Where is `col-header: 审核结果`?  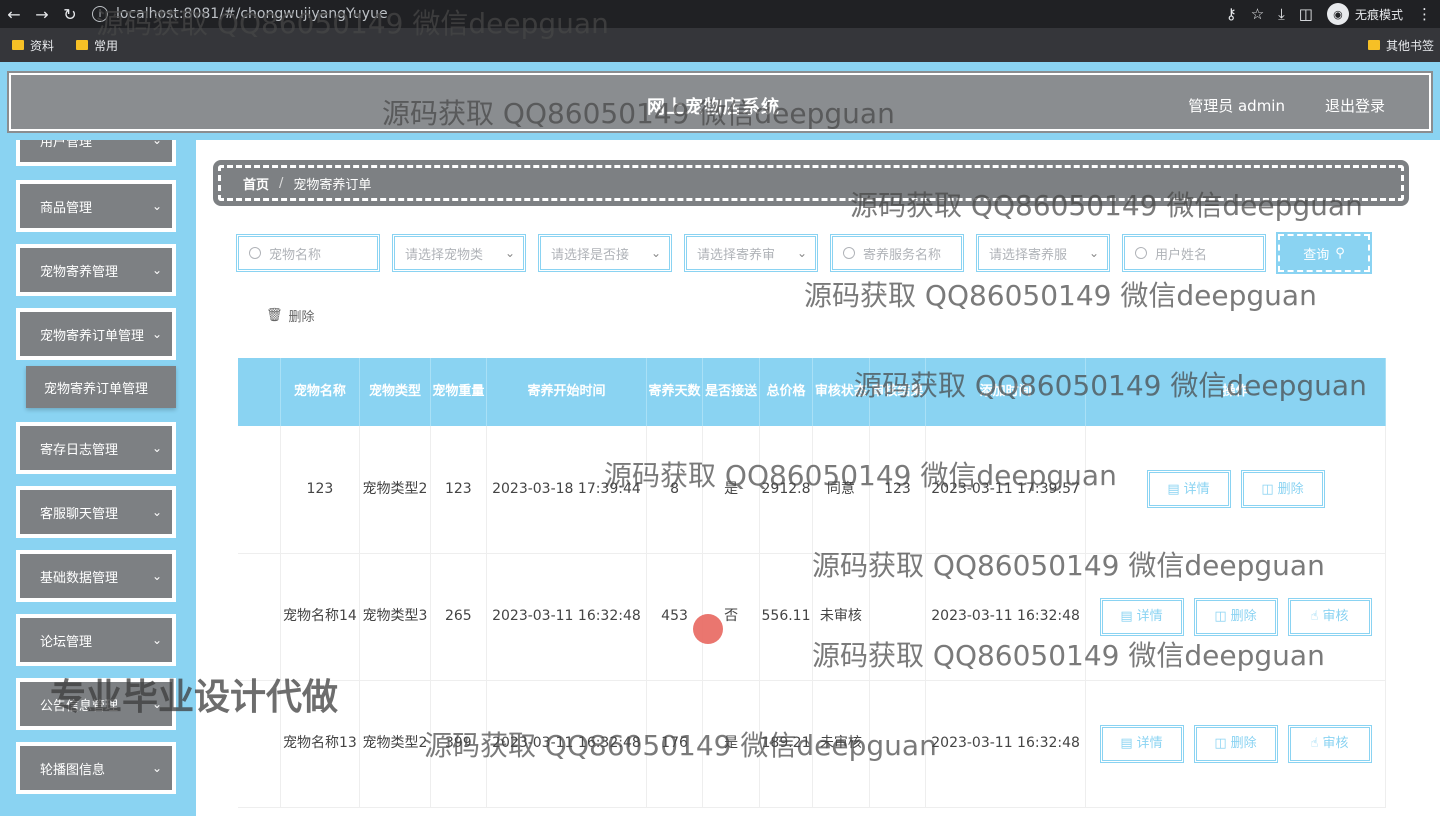
col-header: 审核结果 is located at coordinates (898, 392).